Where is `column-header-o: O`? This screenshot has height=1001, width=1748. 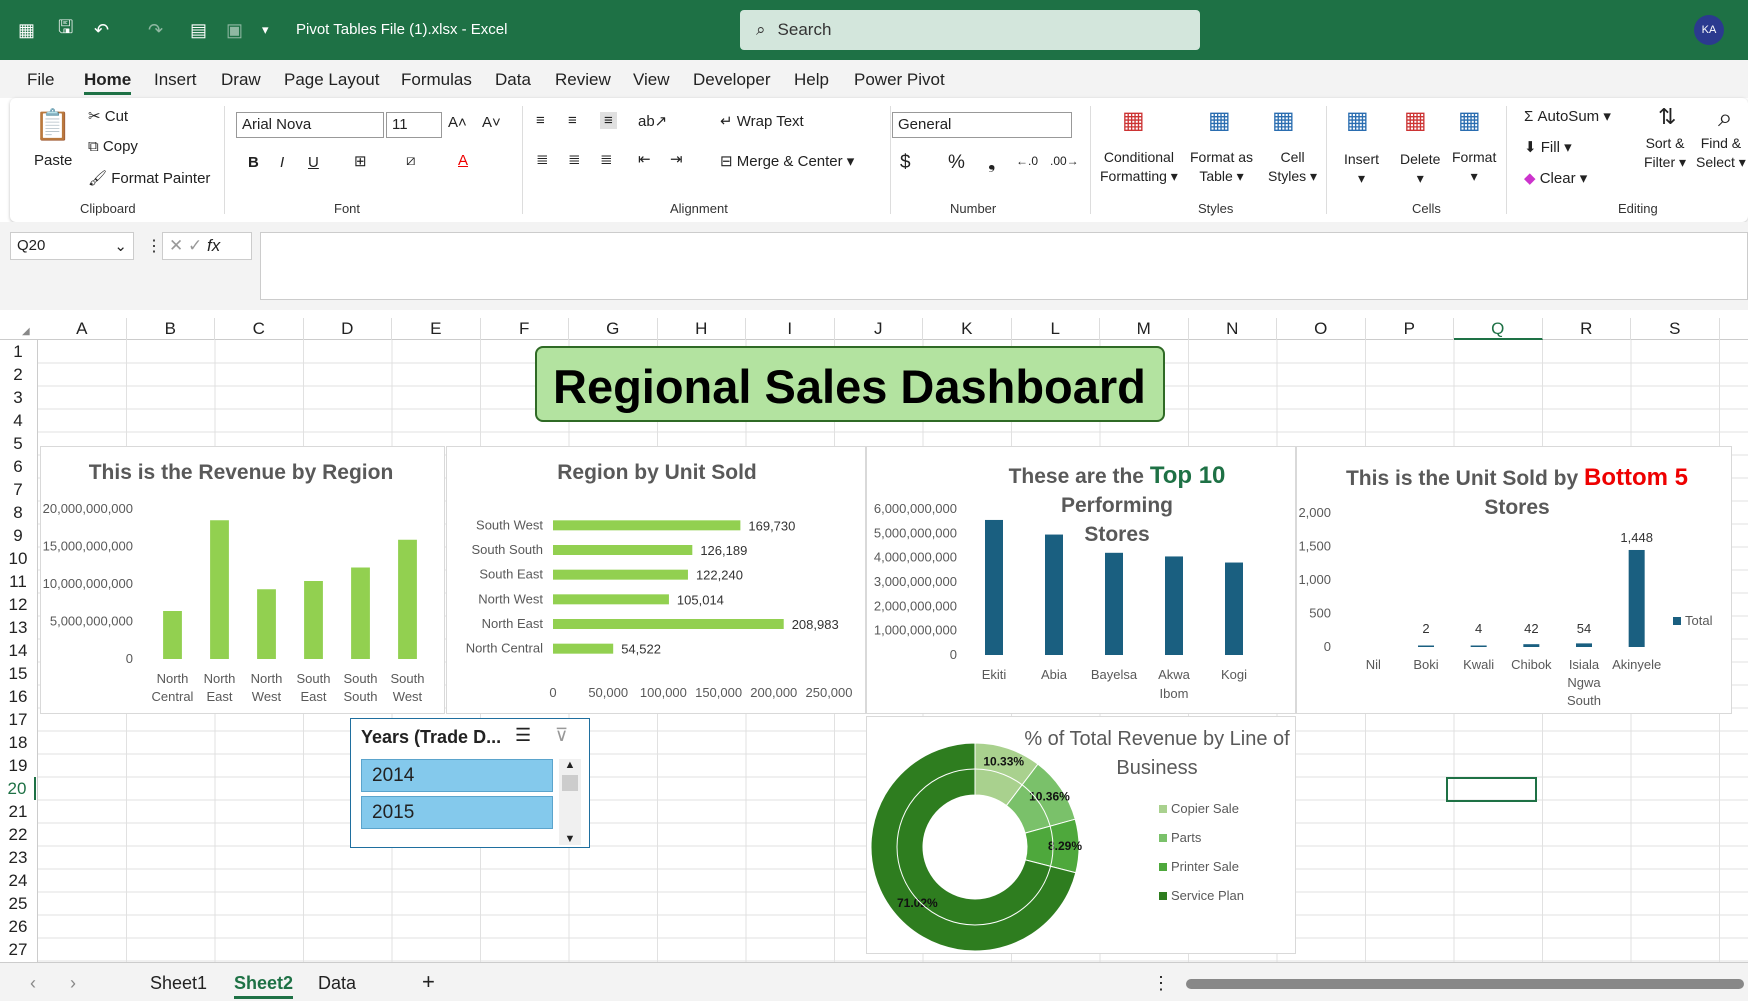 column-header-o: O is located at coordinates (1321, 329).